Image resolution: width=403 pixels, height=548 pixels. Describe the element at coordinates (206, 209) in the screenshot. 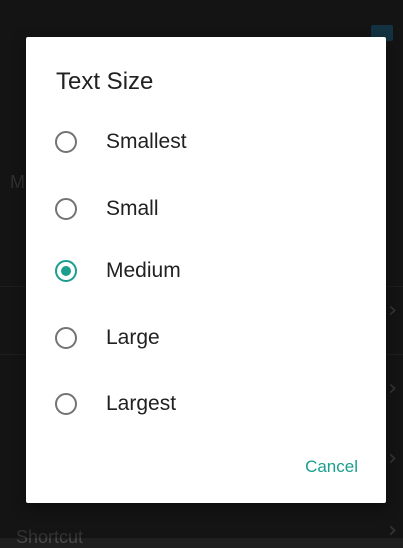

I see `option-small: Small` at that location.